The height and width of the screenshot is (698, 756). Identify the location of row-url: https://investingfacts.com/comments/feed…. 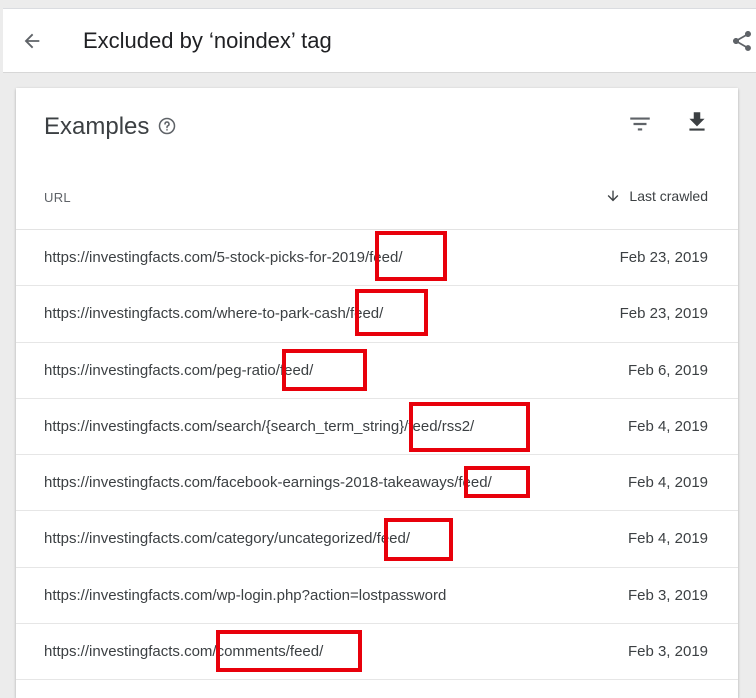
(184, 652).